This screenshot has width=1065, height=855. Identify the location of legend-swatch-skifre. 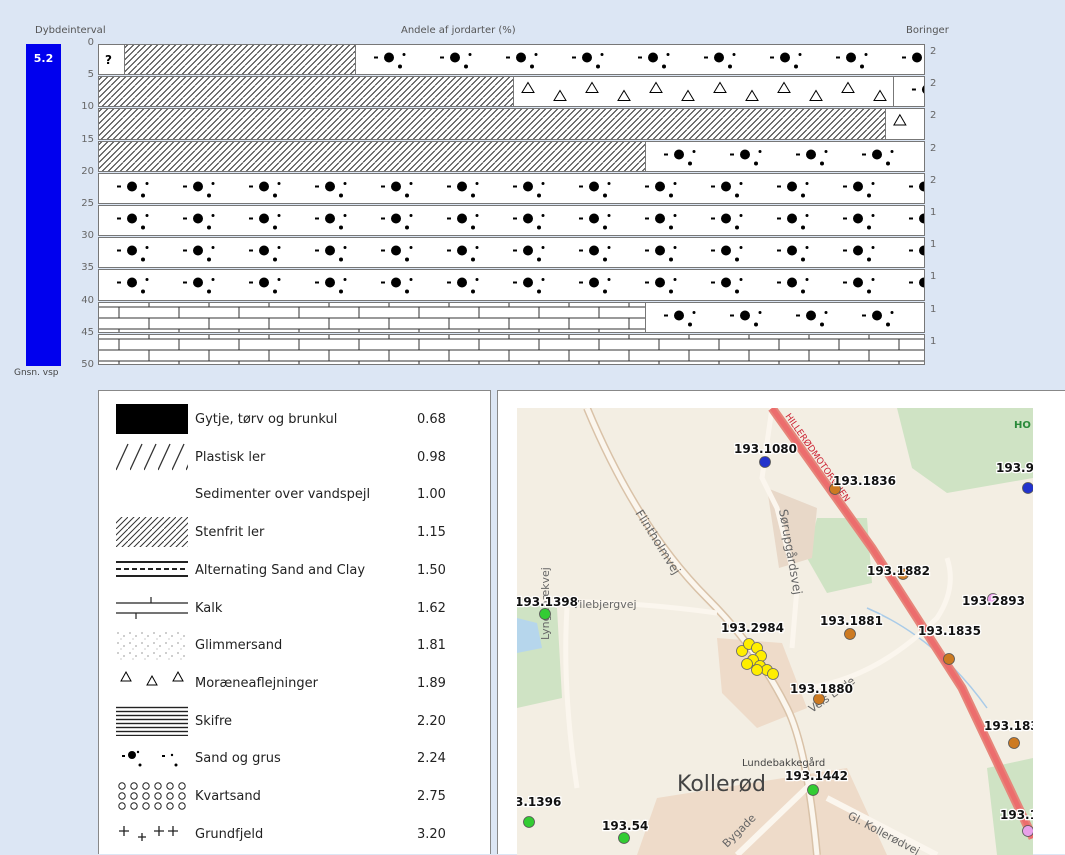
(152, 720).